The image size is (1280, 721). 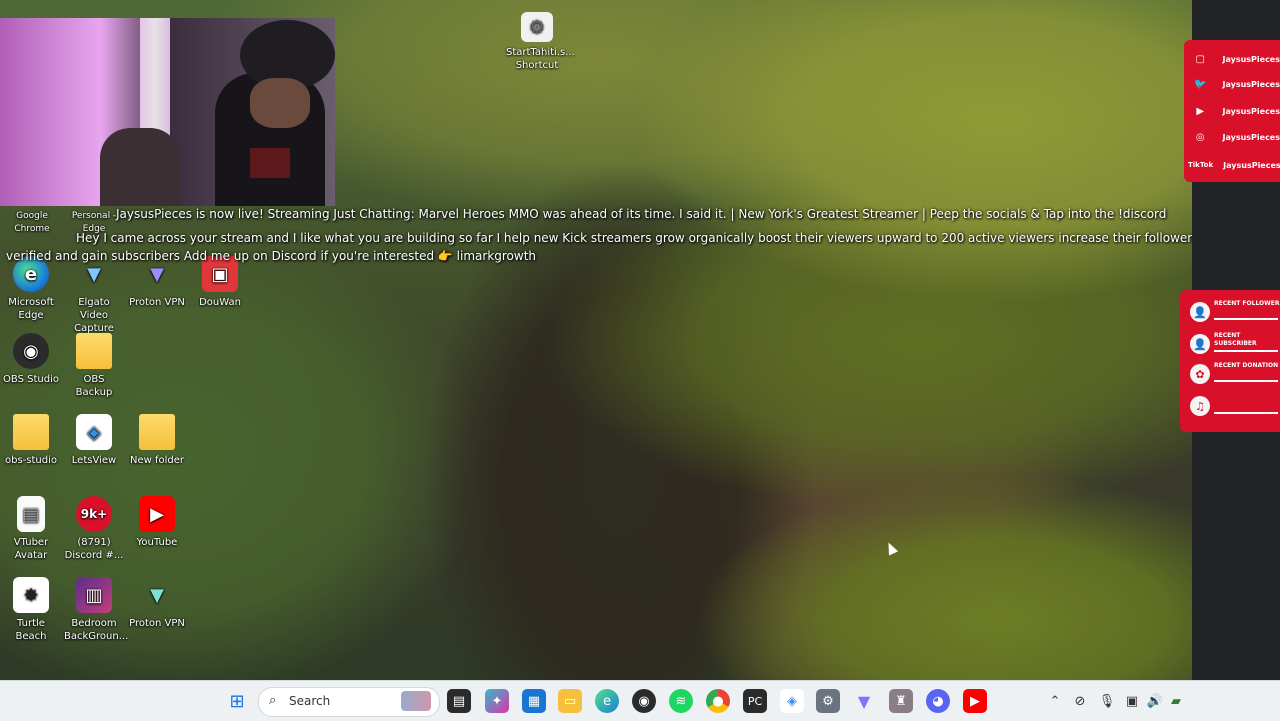 I want to click on desktop-icon-obs-studio: ◉ OBS Studio, so click(x=31, y=359).